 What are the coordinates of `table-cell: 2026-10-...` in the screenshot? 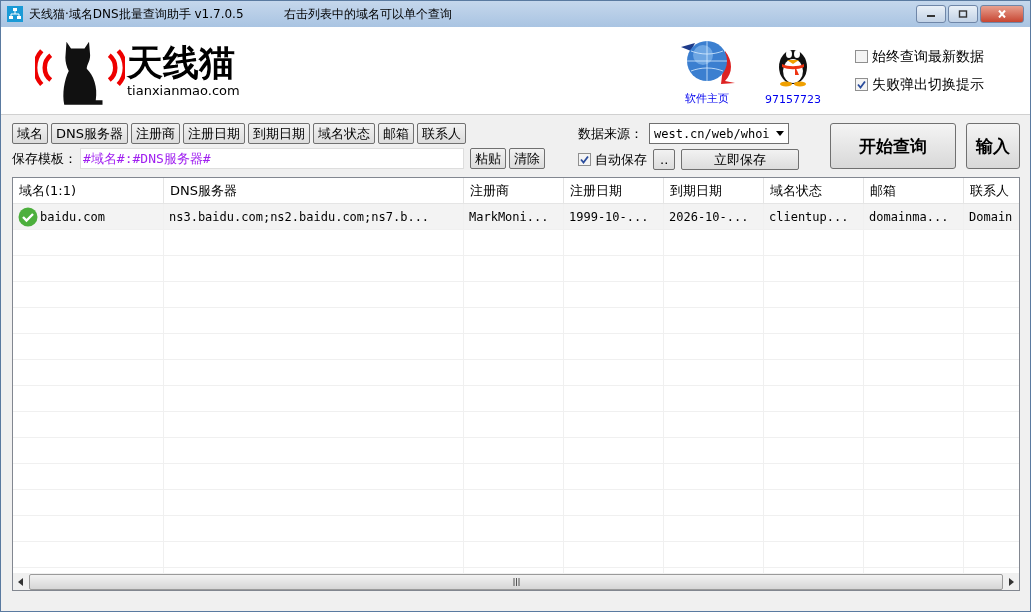 It's located at (709, 216).